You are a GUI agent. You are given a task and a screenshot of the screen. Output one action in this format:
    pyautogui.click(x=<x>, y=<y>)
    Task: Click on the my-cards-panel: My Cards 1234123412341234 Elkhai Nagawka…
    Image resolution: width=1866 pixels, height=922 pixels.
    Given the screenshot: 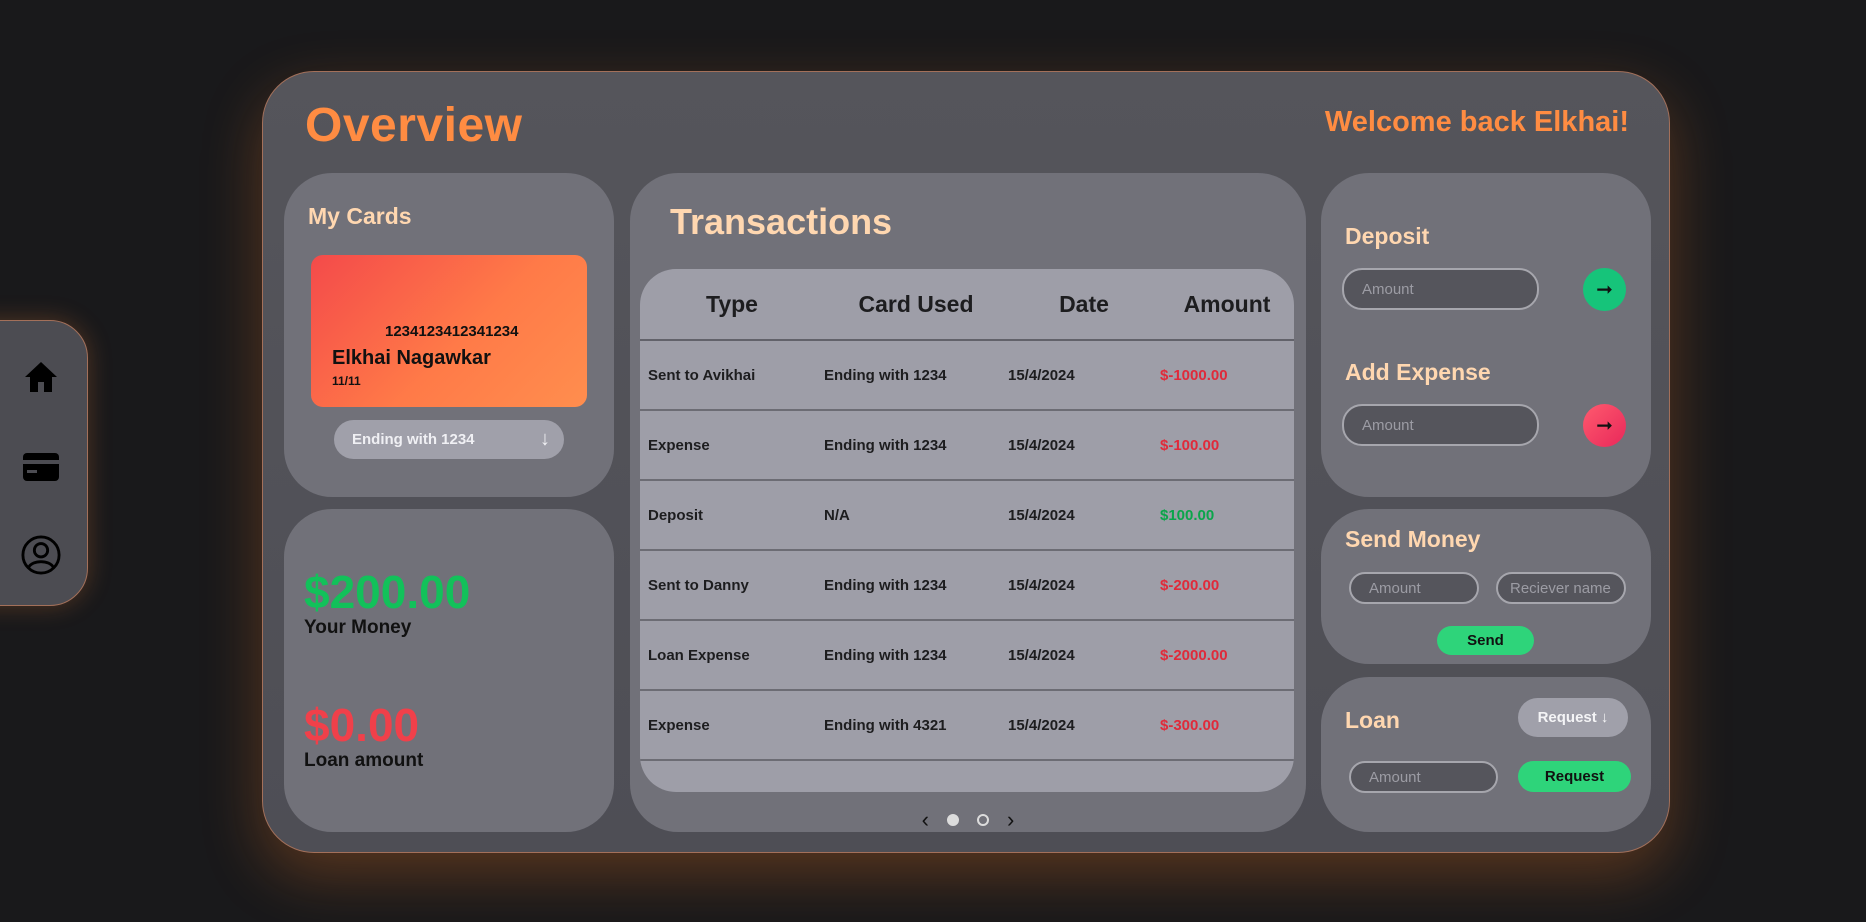 What is the action you would take?
    pyautogui.click(x=449, y=335)
    